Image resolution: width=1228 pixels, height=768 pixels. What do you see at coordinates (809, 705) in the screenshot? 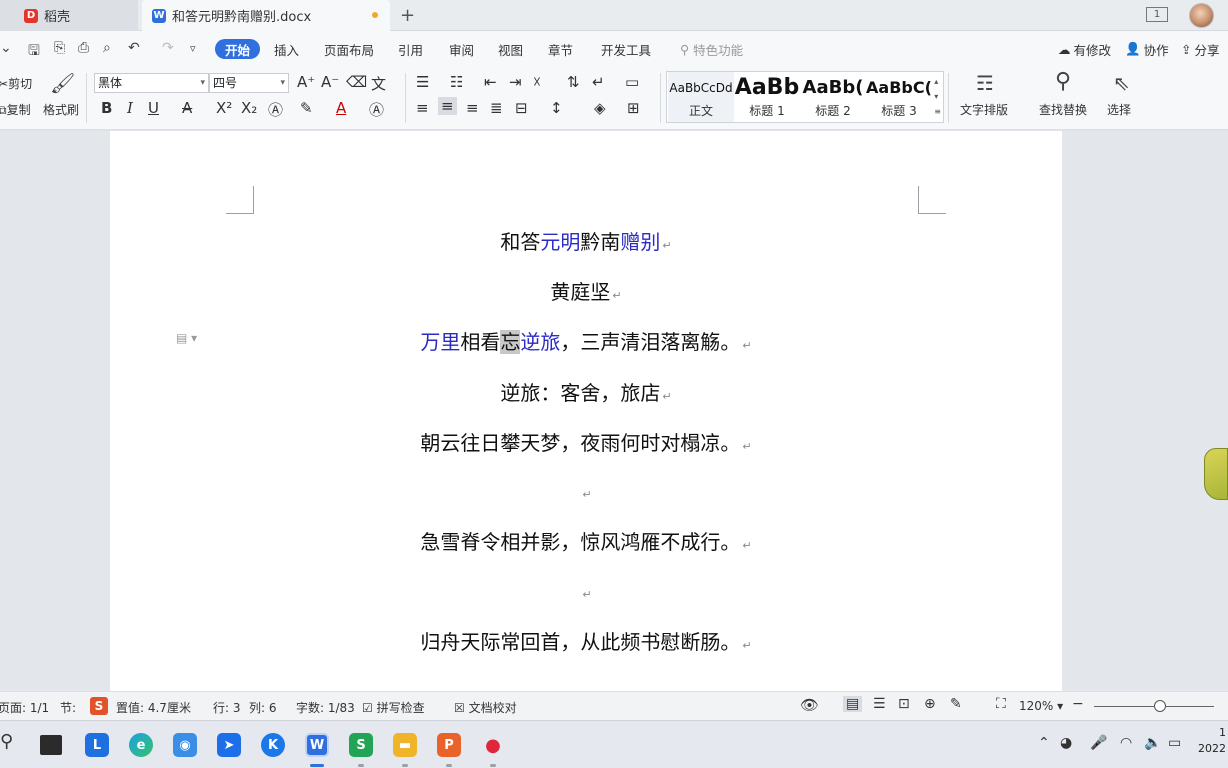
I see `eye-protect-icon: 👁` at bounding box center [809, 705].